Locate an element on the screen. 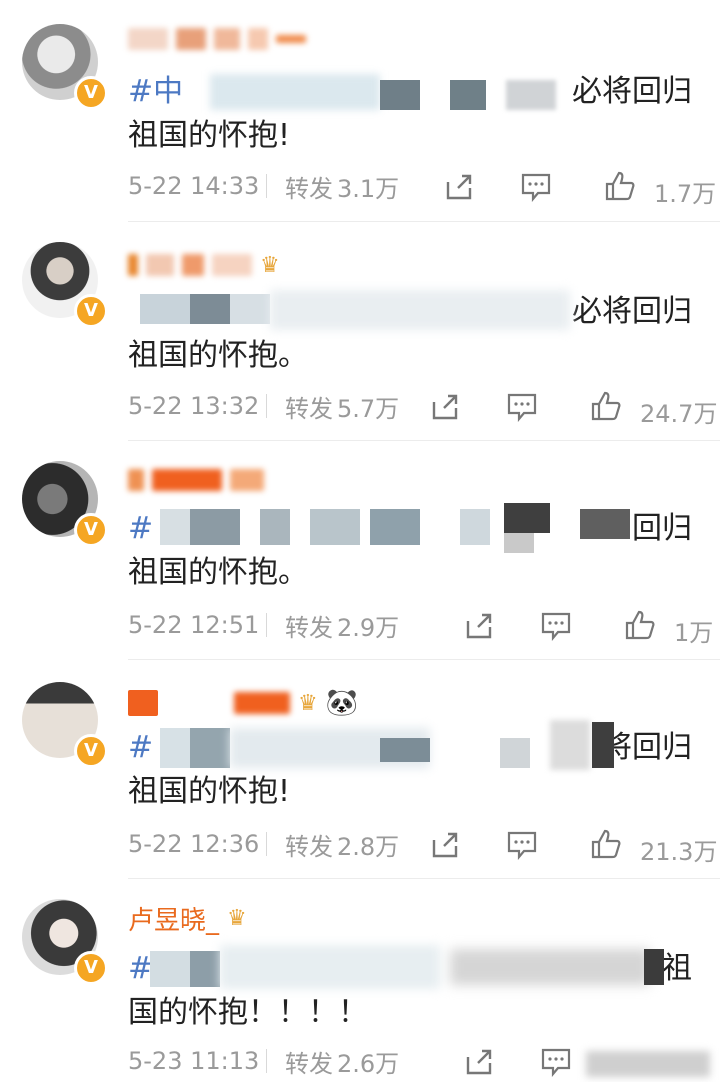 Image resolution: width=720 pixels, height=1082 pixels. content-tail: 祖 is located at coordinates (677, 968).